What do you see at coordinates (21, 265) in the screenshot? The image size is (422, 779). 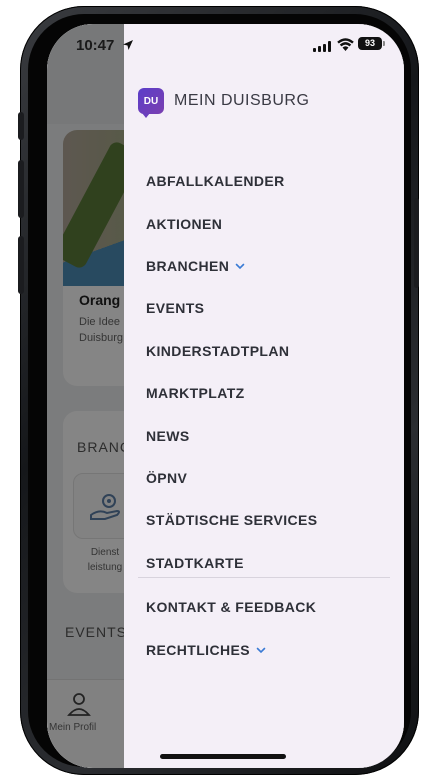 I see `volume-down-button` at bounding box center [21, 265].